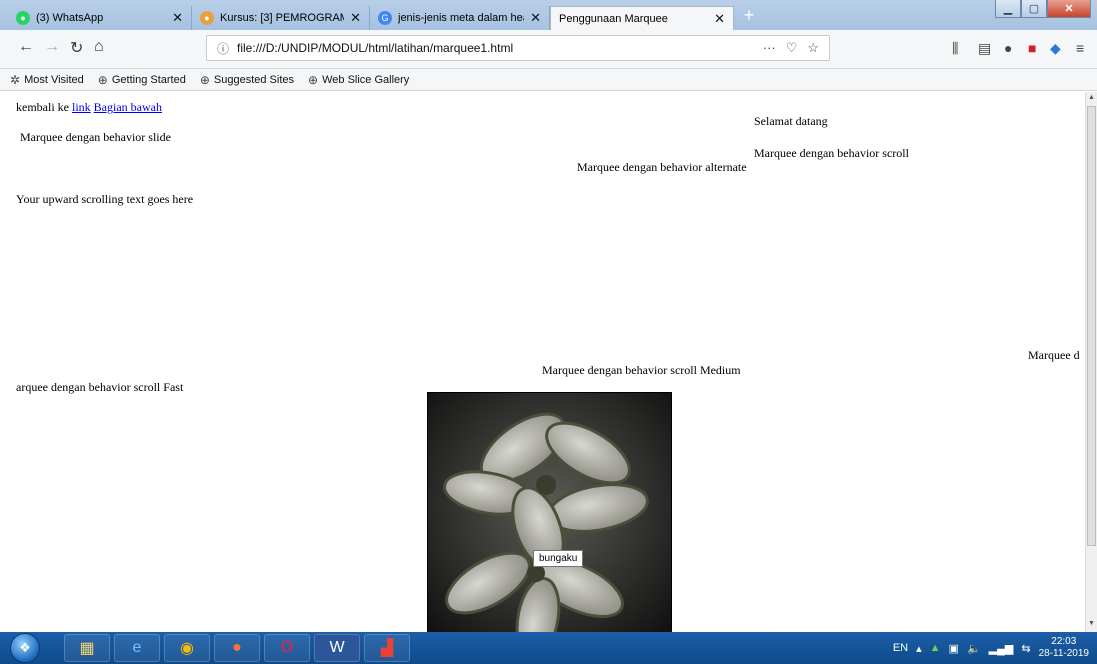  What do you see at coordinates (15, 79) in the screenshot?
I see `gear-icon: ✲` at bounding box center [15, 79].